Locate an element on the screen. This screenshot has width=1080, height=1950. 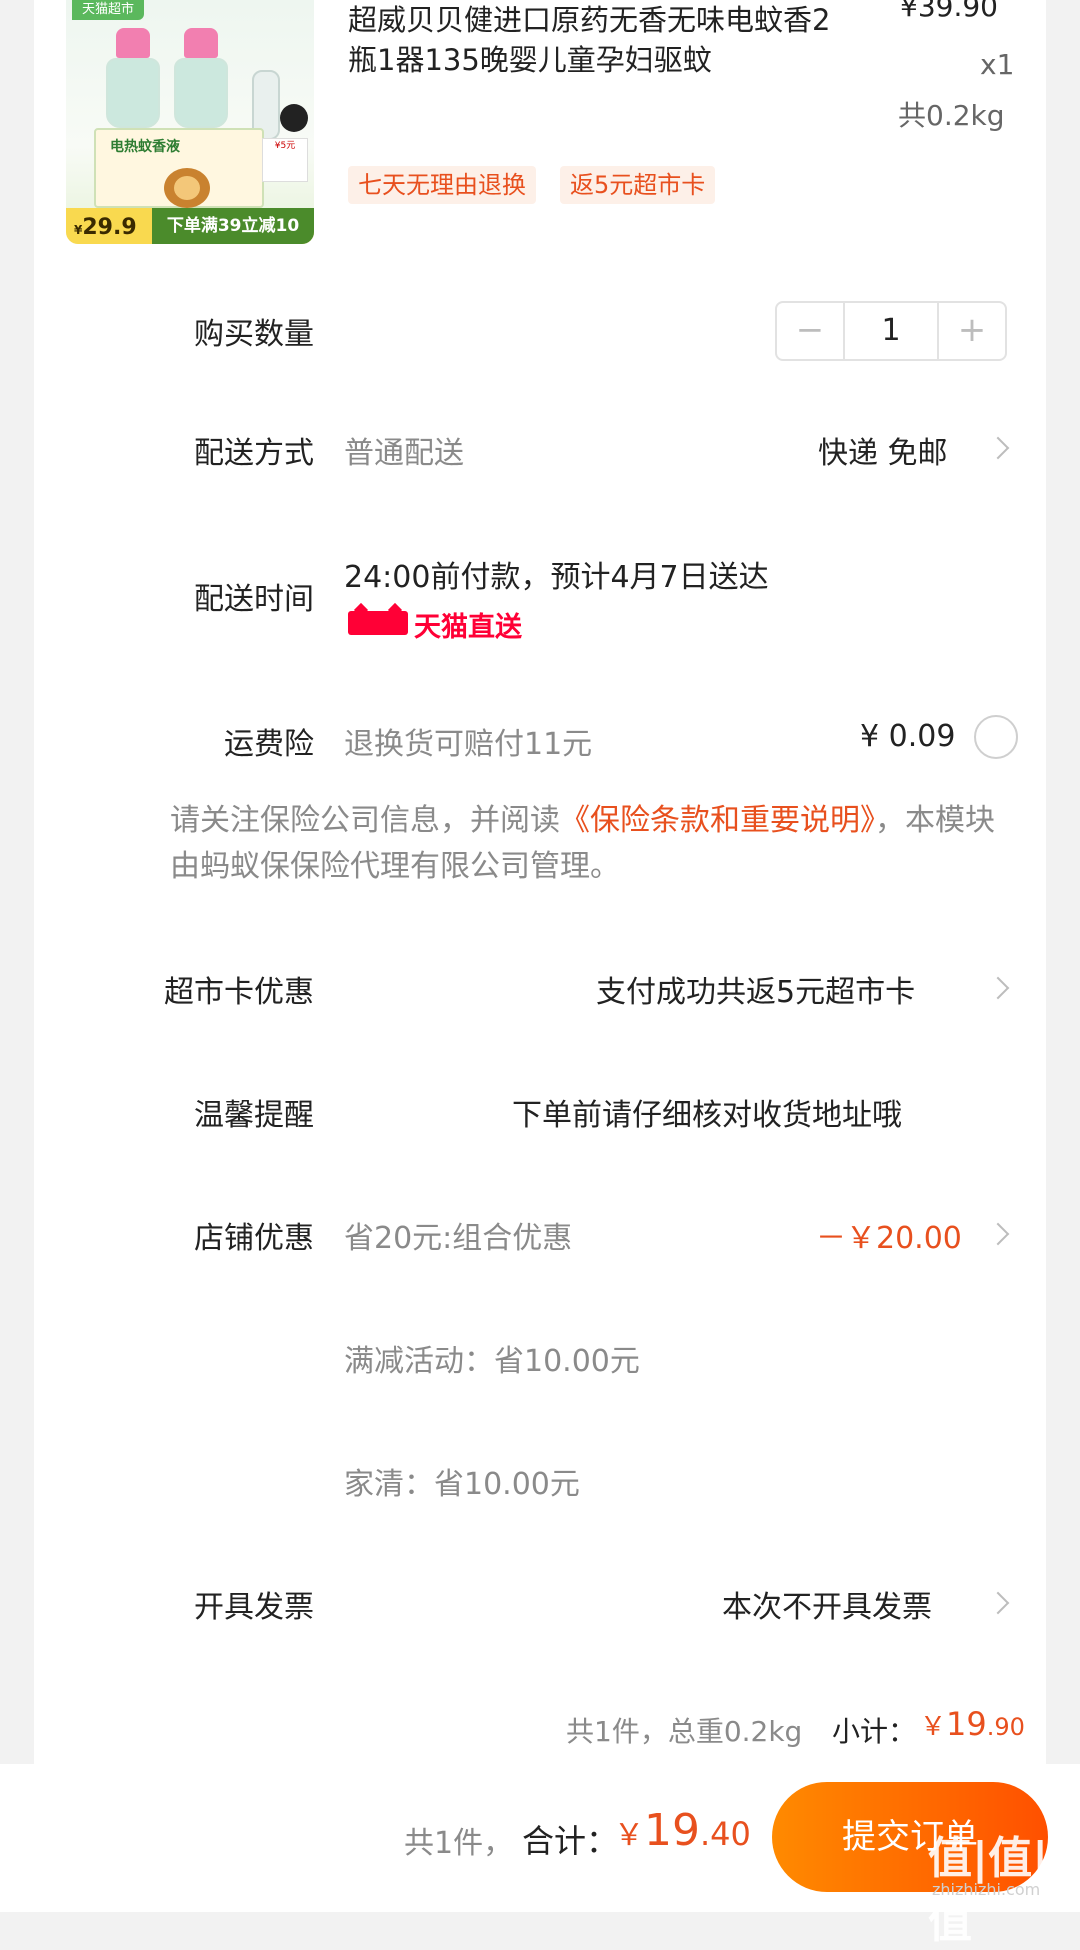
watermark-url: zhizhizhi.com is located at coordinates (986, 1889).